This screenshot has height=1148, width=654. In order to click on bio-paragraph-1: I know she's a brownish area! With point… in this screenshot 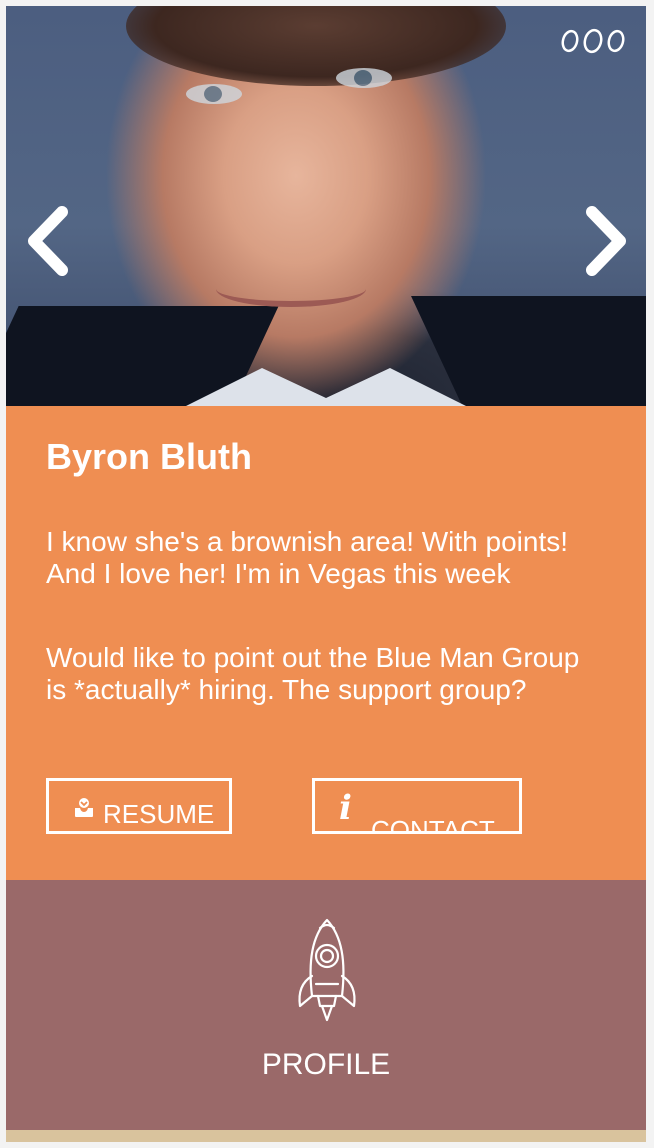, I will do `click(307, 557)`.